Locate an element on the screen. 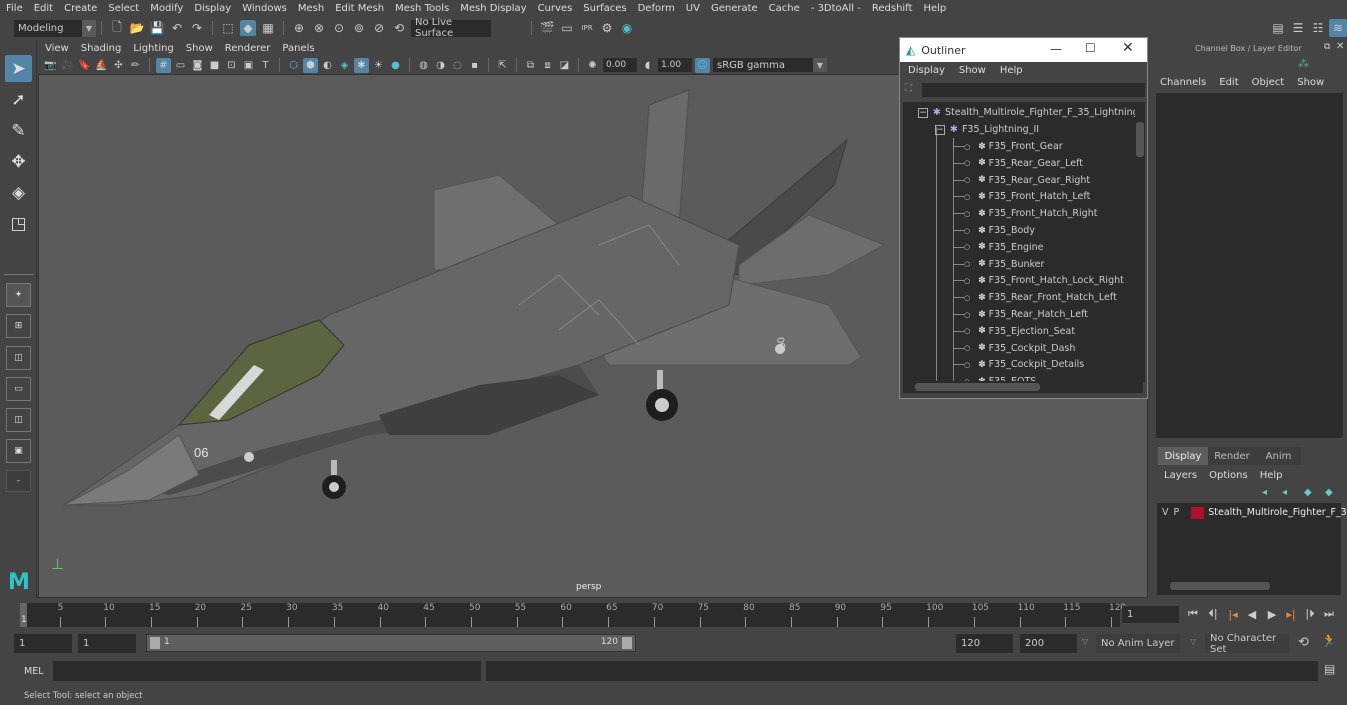 The width and height of the screenshot is (1347, 705). lasso-tool-icon: ➚ is located at coordinates (18, 99).